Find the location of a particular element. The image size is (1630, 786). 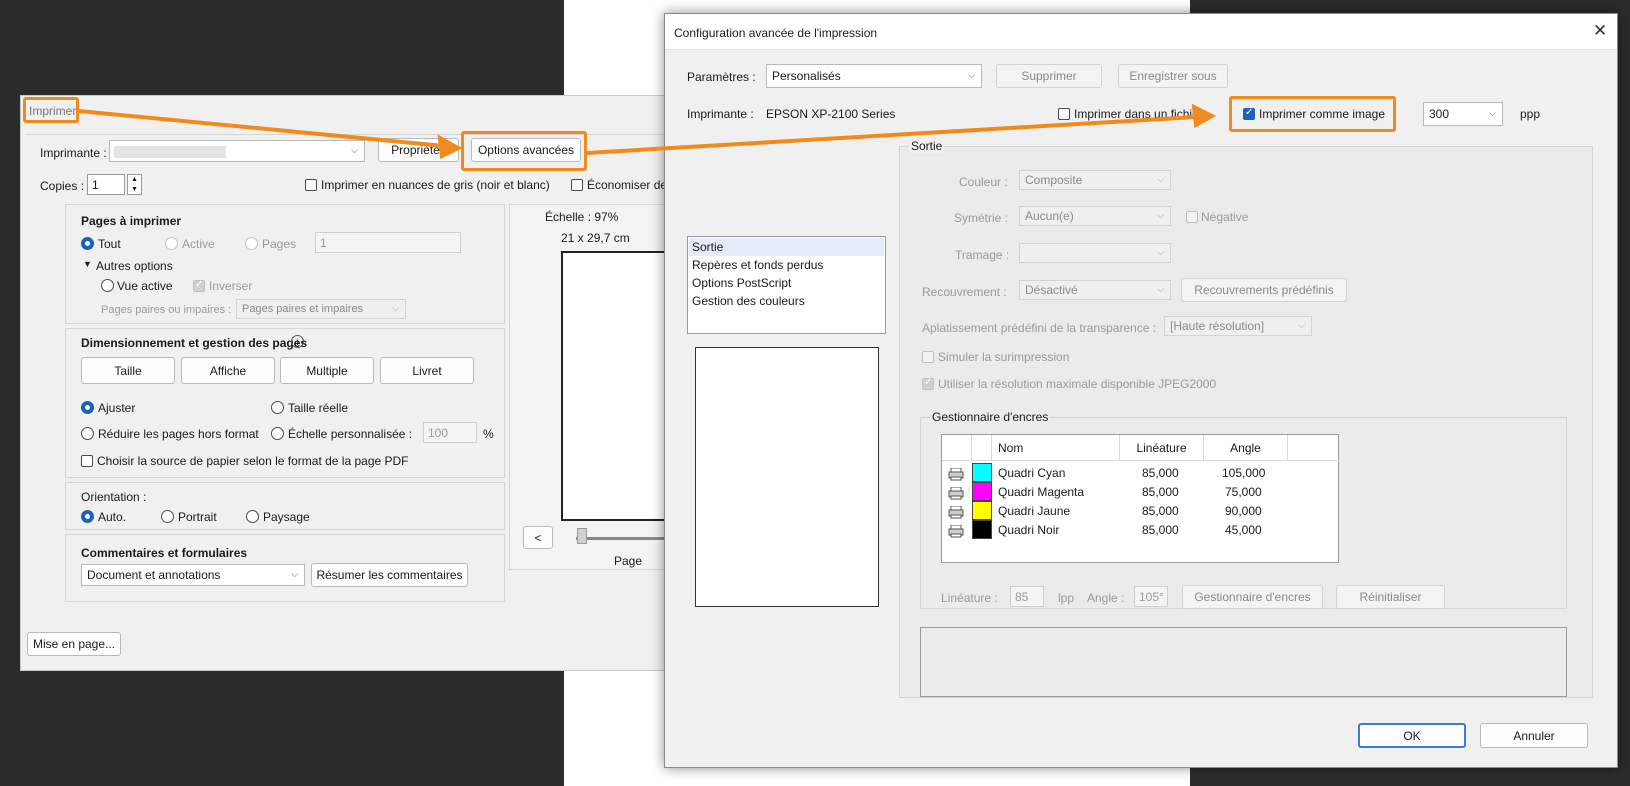

jpeg2000-checkbox is located at coordinates (928, 383).